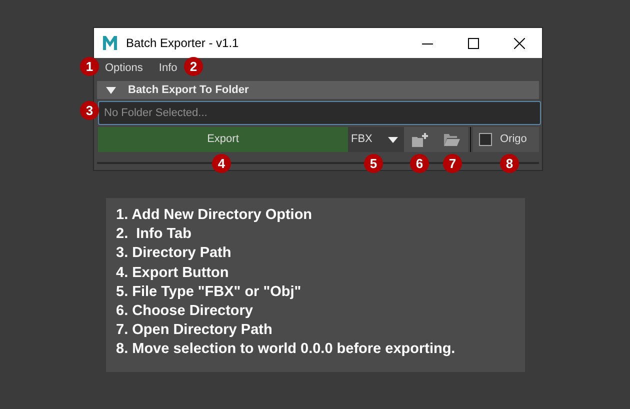 The height and width of the screenshot is (409, 630). What do you see at coordinates (513, 140) in the screenshot?
I see `origo-label: Origo` at bounding box center [513, 140].